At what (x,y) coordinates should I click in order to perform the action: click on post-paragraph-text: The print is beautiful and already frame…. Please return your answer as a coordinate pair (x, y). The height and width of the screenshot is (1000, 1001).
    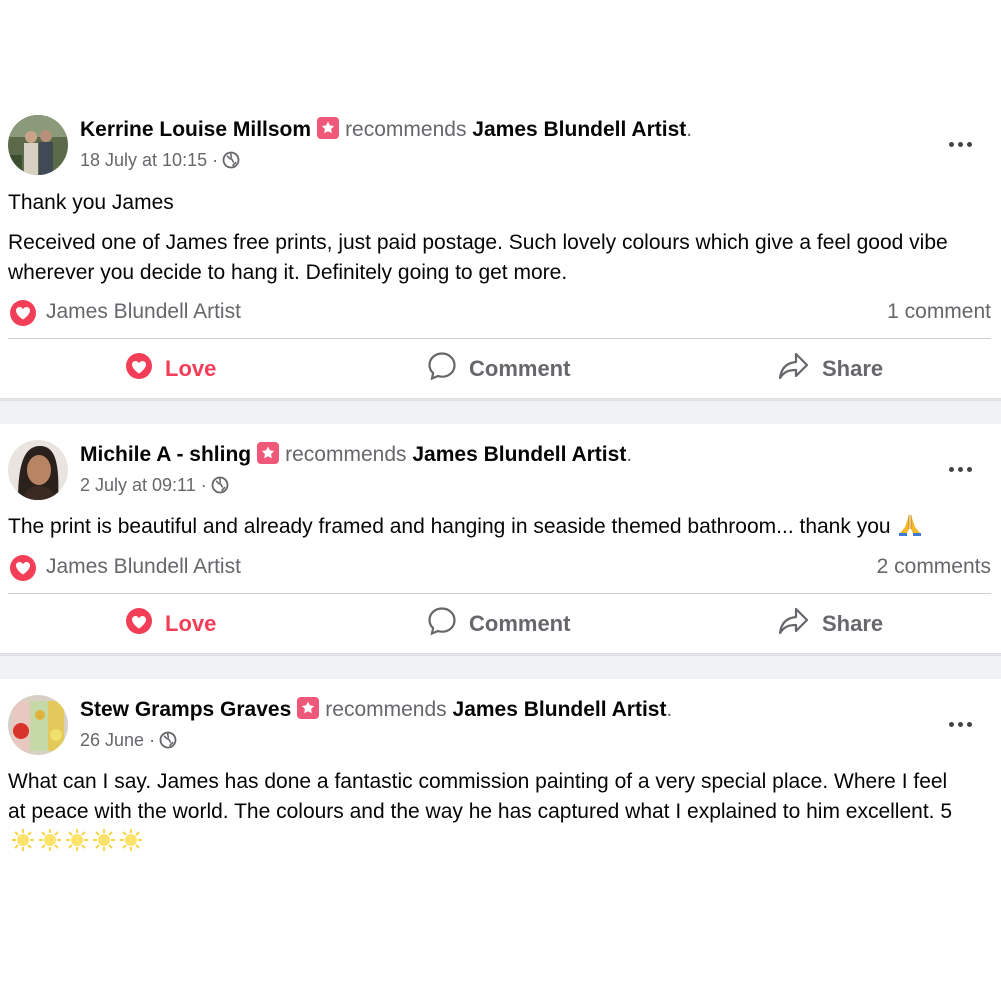
    Looking at the image, I should click on (449, 526).